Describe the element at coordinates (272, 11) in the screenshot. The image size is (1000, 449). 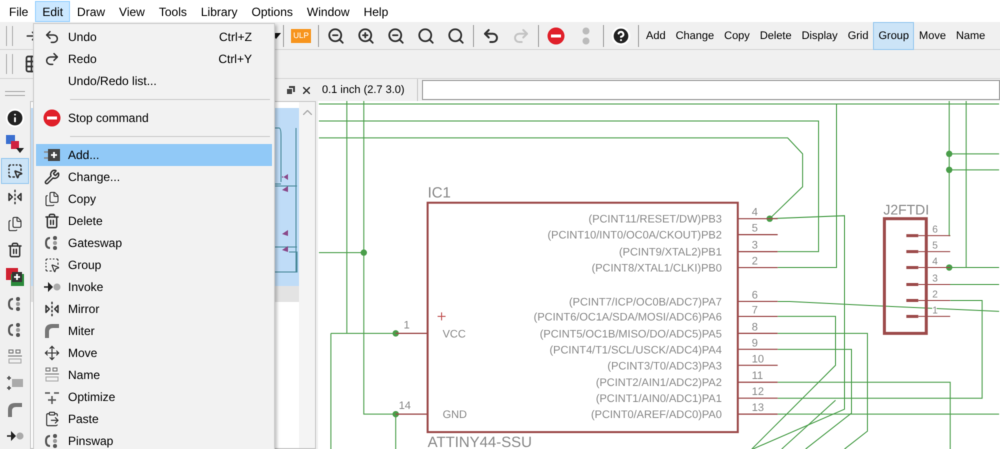
I see `menu-item: Options` at that location.